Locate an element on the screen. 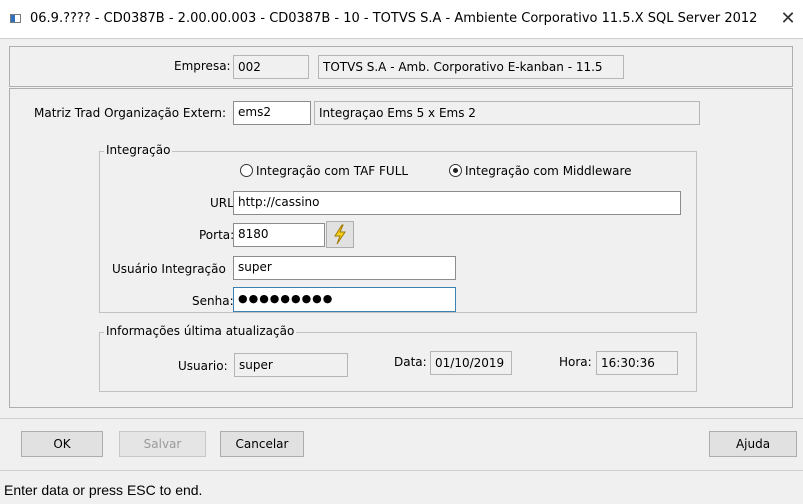  radio-middleware-label: Integração com Middleware is located at coordinates (548, 171).